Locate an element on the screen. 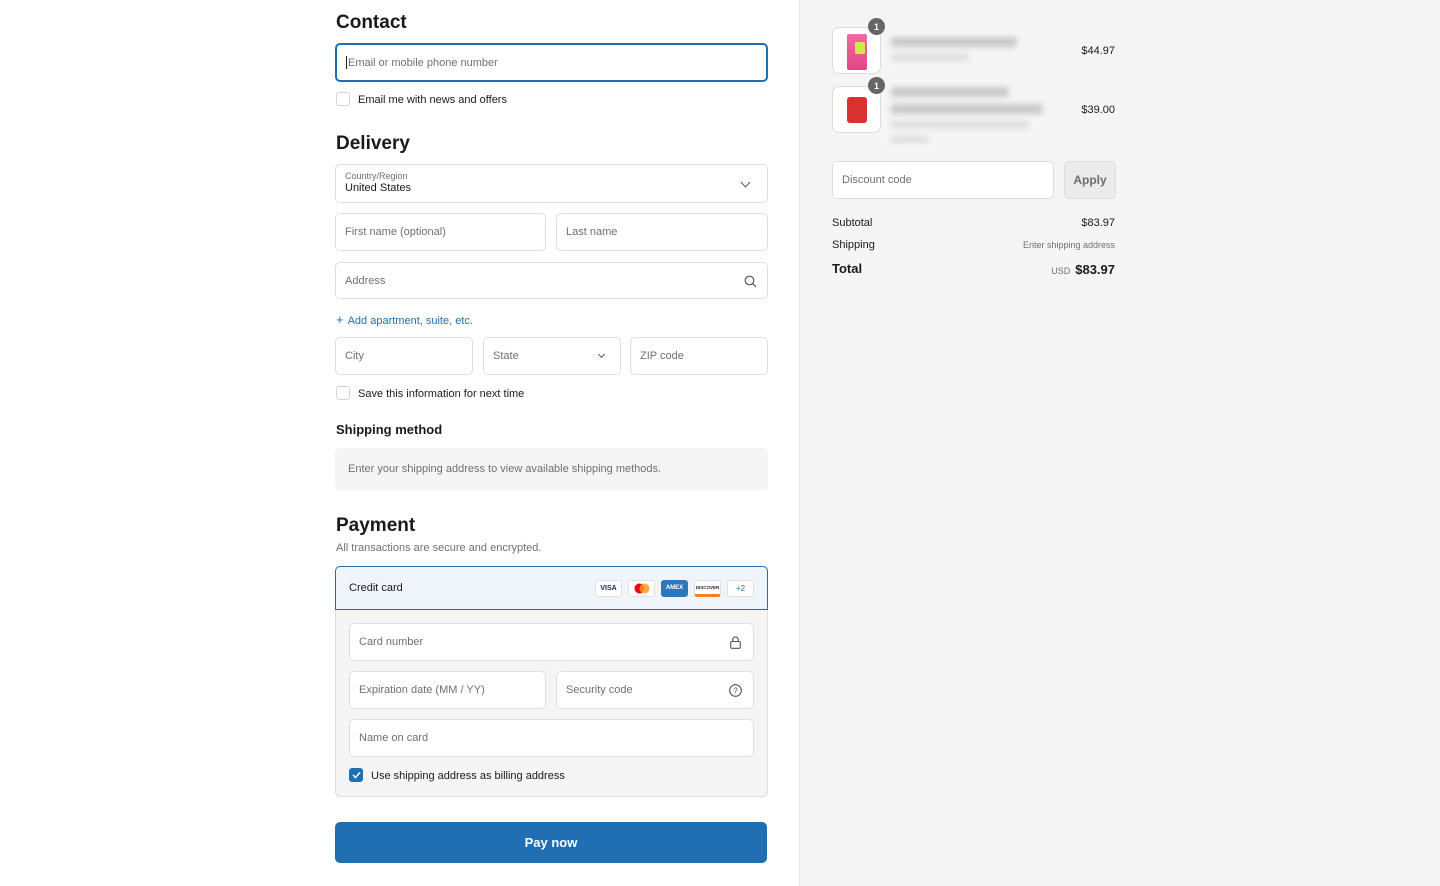  address-input: Address is located at coordinates (551, 280).